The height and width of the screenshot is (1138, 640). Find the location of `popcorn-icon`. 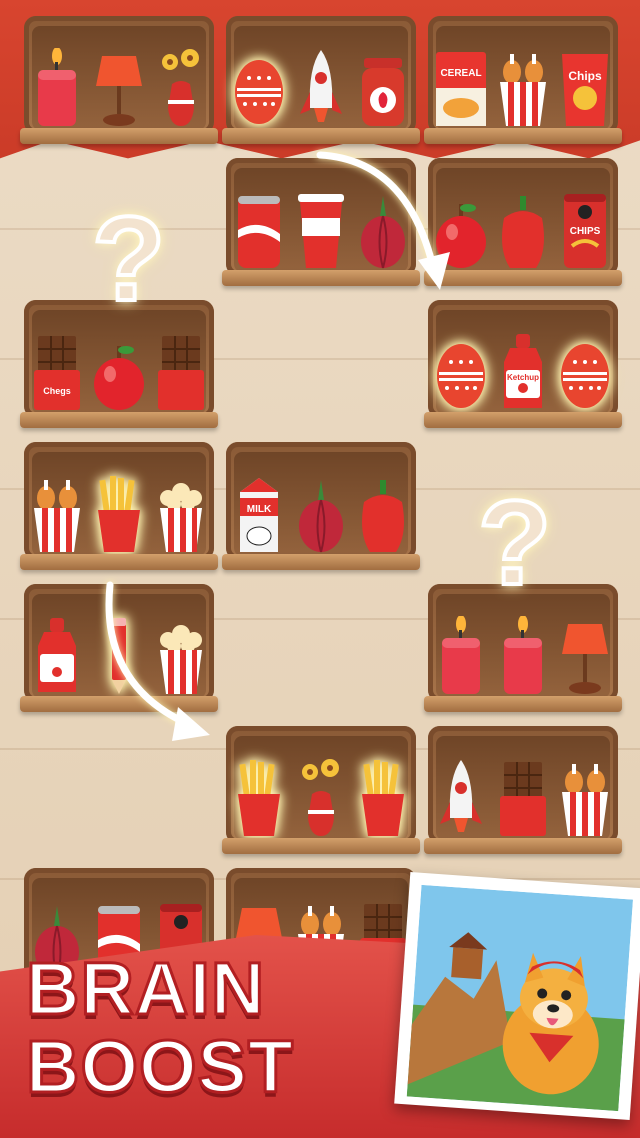

popcorn-icon is located at coordinates (181, 514).